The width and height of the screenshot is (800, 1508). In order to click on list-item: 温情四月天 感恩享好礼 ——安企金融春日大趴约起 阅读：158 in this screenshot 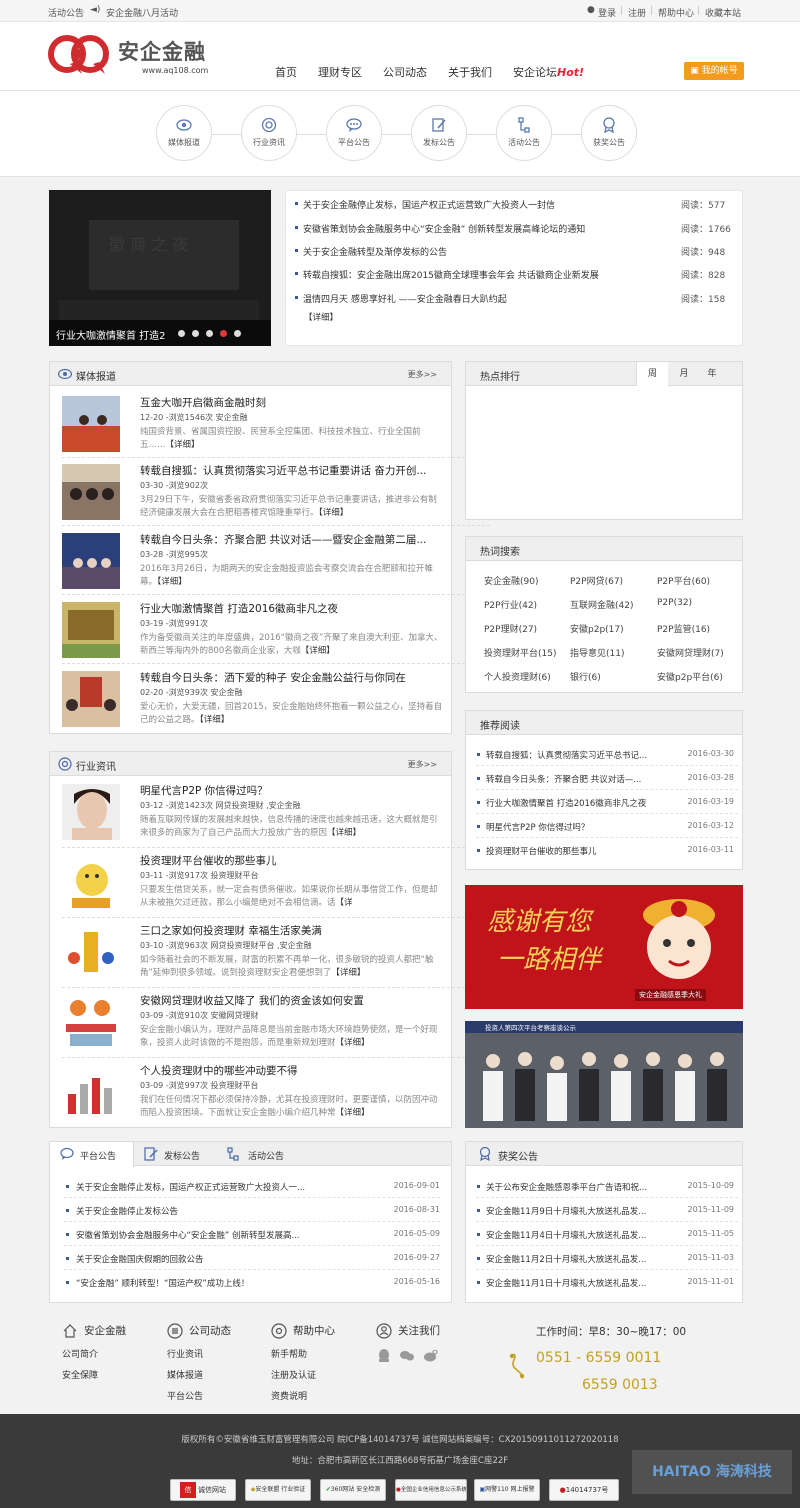, I will do `click(515, 297)`.